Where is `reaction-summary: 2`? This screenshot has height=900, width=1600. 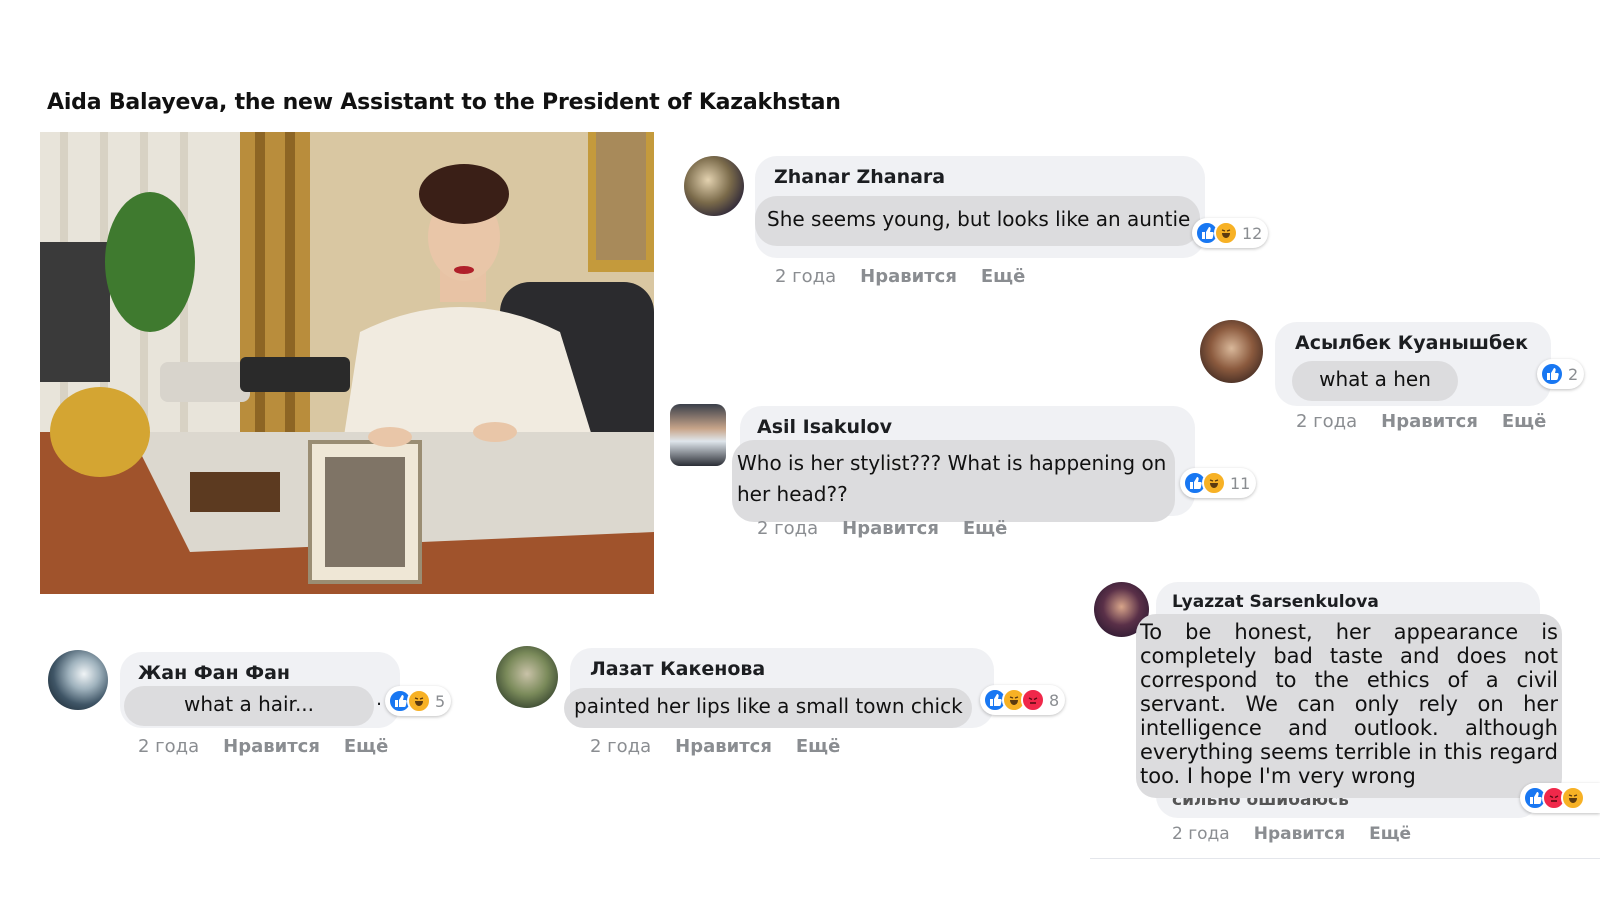
reaction-summary: 2 is located at coordinates (1561, 374).